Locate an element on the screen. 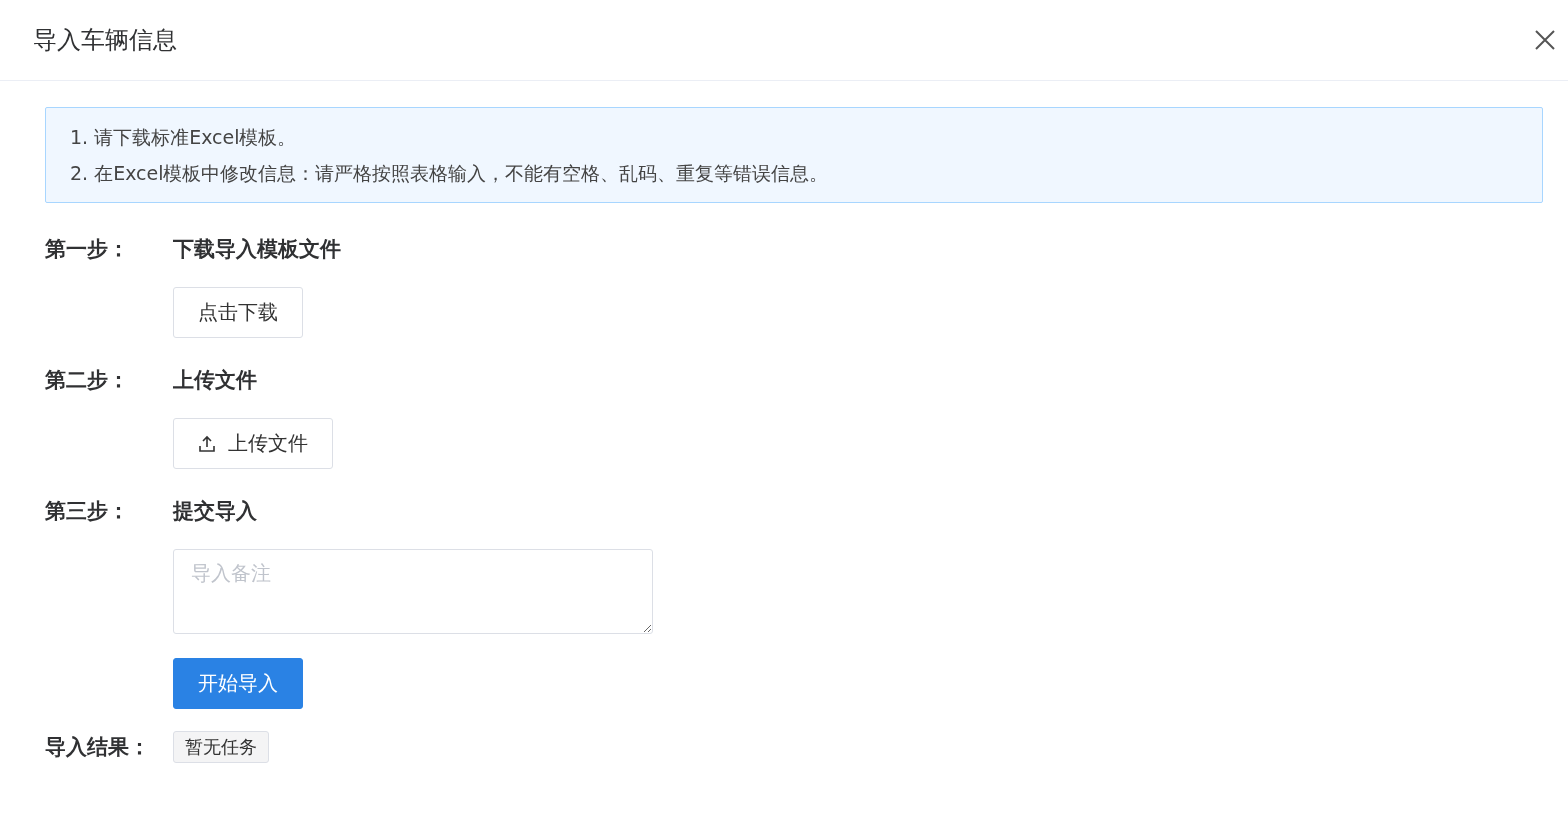 The image size is (1568, 814). result-label: 导入结果： is located at coordinates (98, 747).